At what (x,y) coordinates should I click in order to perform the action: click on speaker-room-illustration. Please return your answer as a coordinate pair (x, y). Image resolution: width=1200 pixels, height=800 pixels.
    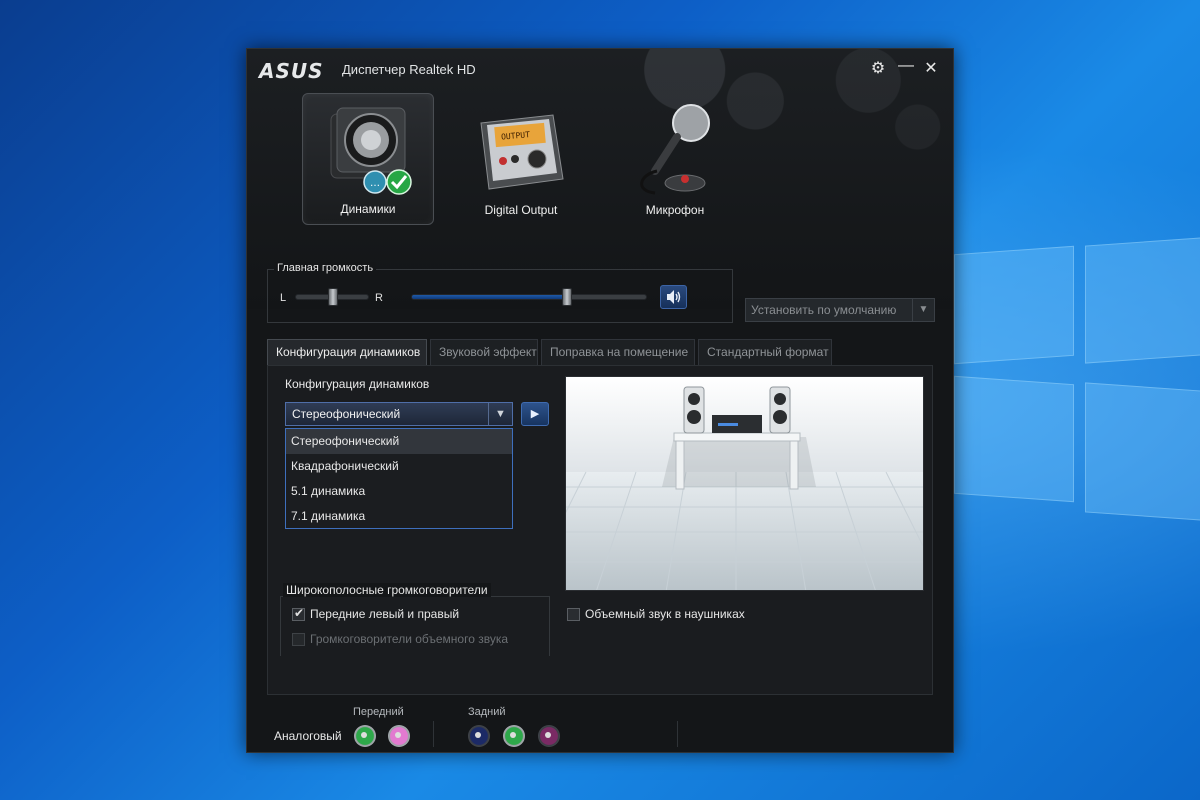
    Looking at the image, I should click on (744, 483).